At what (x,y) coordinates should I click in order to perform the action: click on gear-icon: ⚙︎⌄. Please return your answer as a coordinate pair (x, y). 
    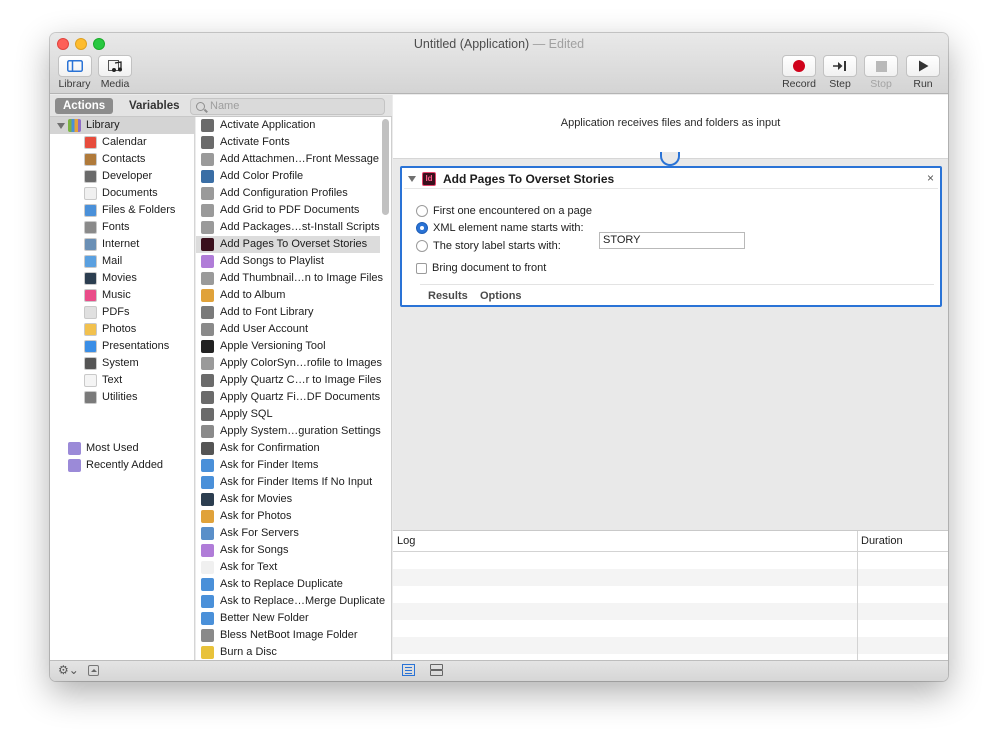
    Looking at the image, I should click on (68, 670).